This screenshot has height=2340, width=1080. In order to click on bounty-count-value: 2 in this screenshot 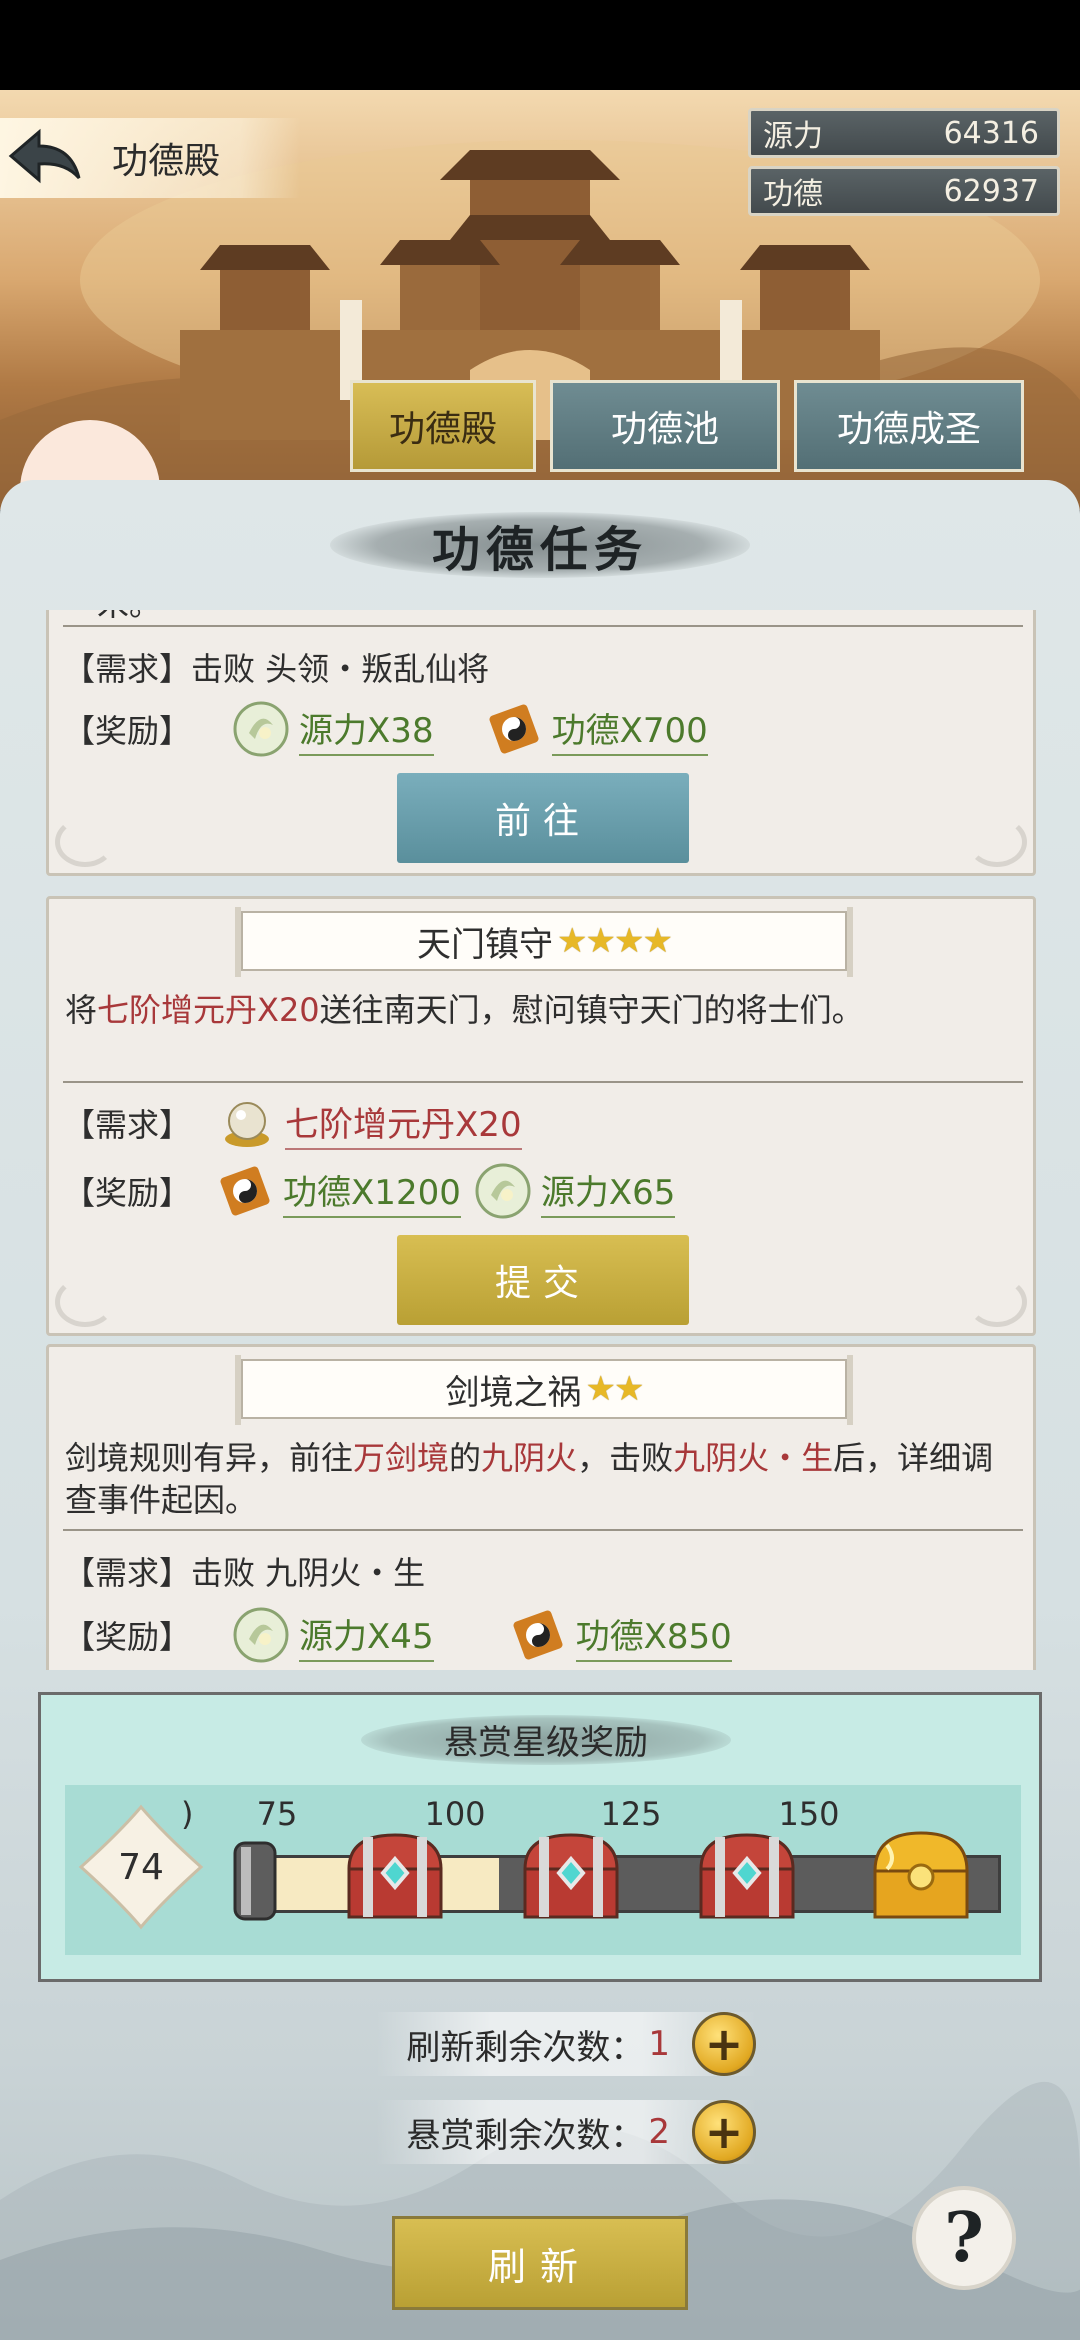, I will do `click(659, 2132)`.